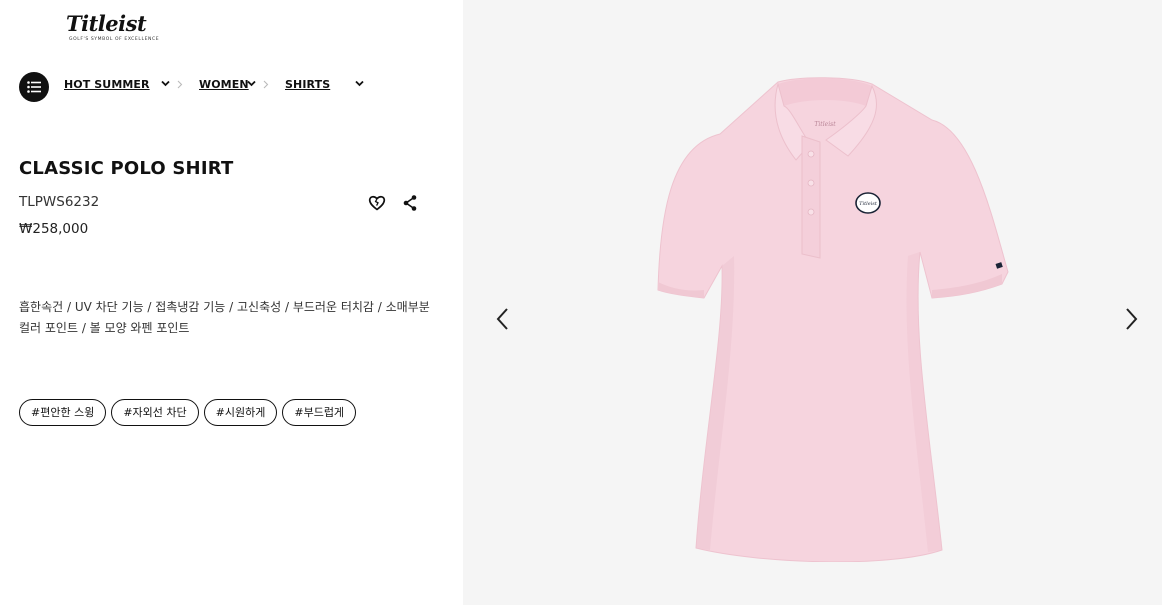 The width and height of the screenshot is (1162, 605). Describe the element at coordinates (155, 412) in the screenshot. I see `tag-uv-block: #자외선 차단` at that location.